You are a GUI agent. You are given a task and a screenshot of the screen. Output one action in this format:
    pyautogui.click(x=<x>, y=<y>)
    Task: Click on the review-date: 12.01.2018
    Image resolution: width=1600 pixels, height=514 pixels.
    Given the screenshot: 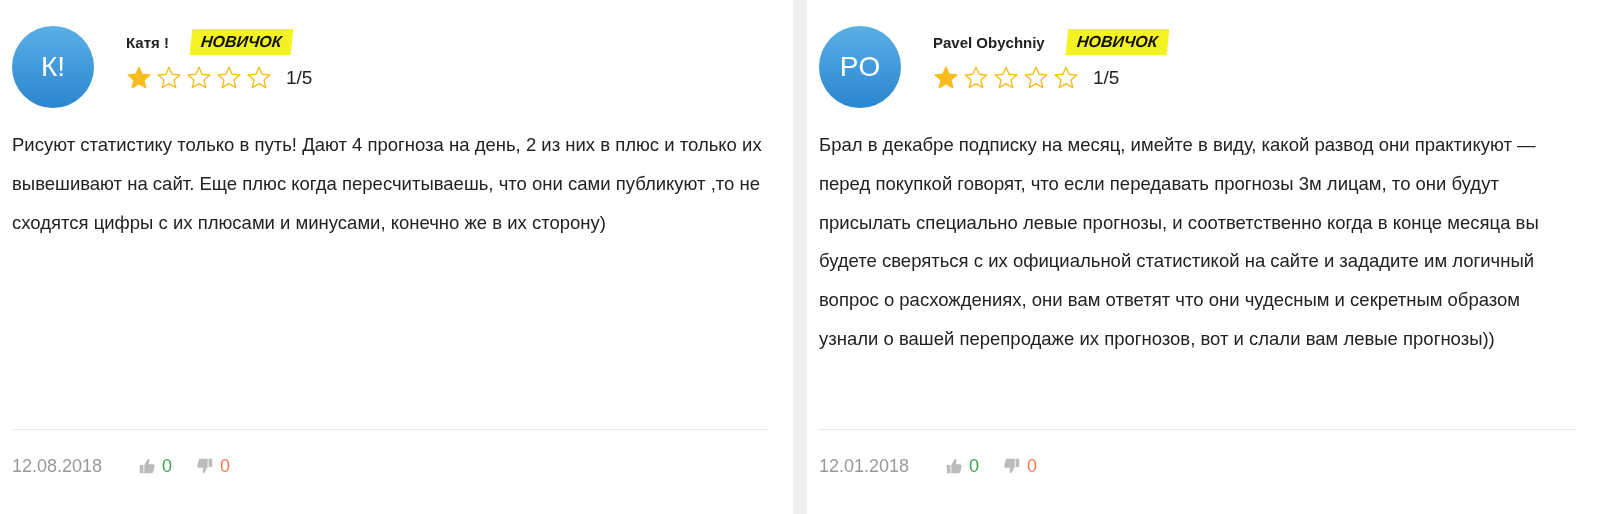 What is the action you would take?
    pyautogui.click(x=864, y=466)
    